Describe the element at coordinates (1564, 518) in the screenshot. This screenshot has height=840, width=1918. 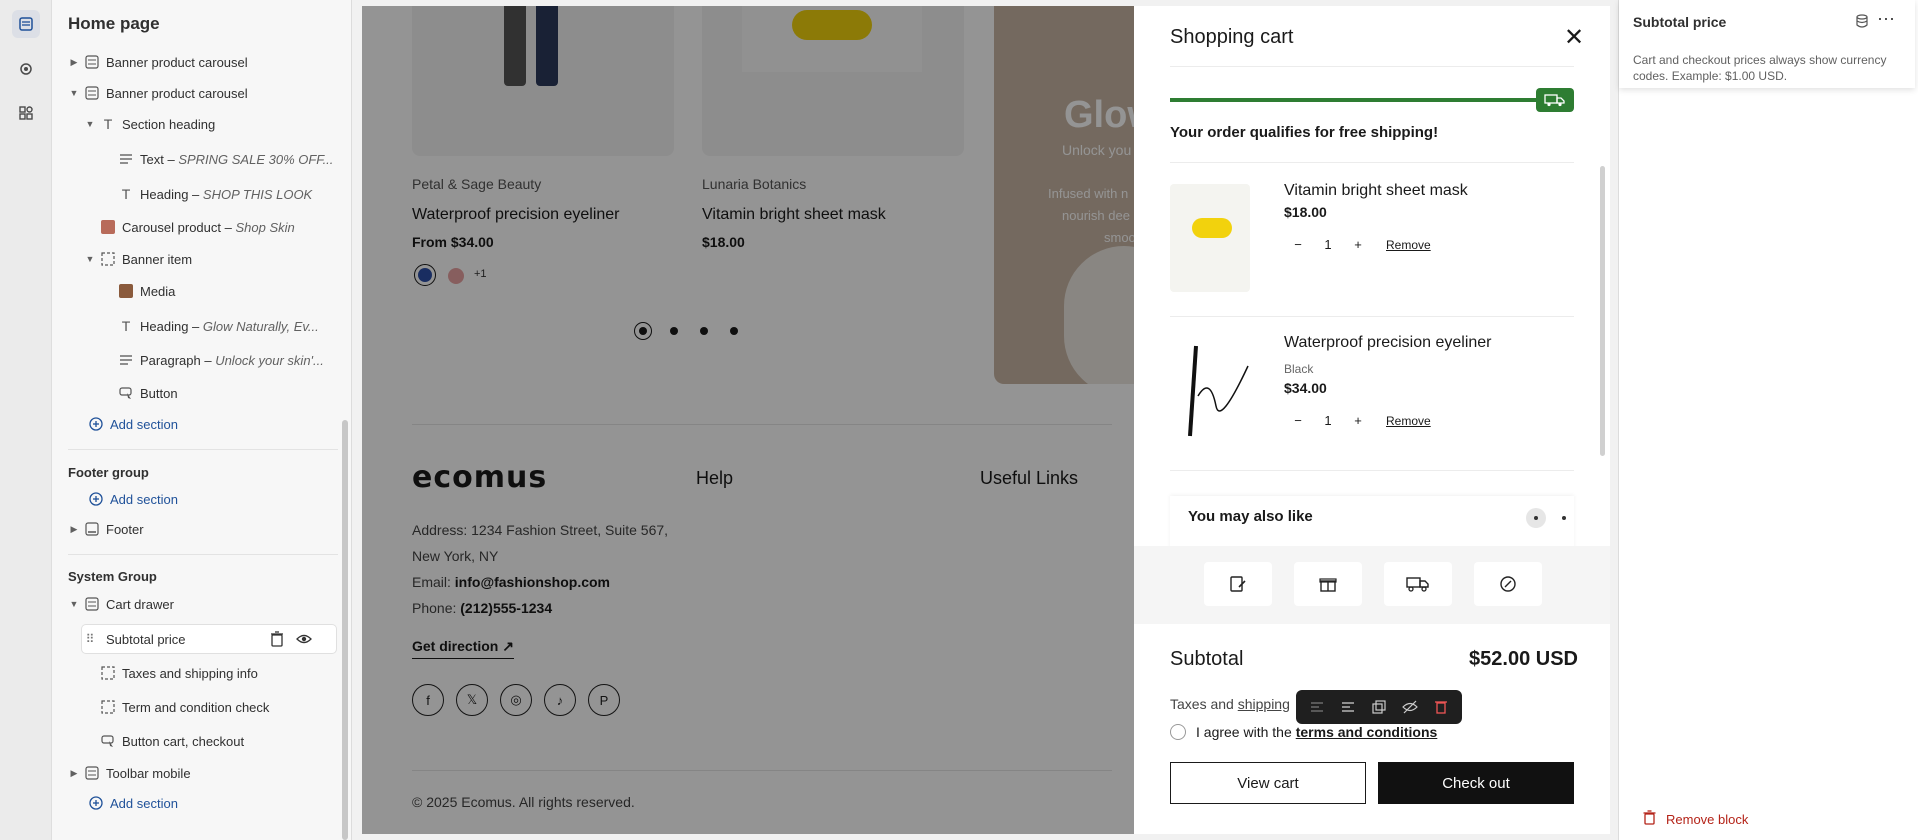
I see `carousel-dot` at that location.